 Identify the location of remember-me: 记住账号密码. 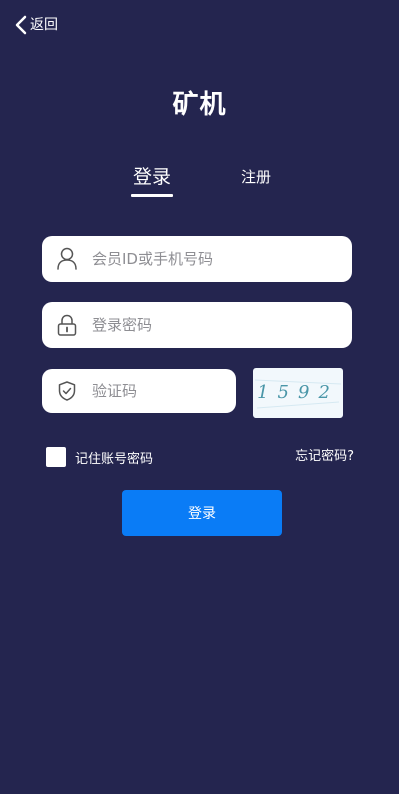
(99, 457).